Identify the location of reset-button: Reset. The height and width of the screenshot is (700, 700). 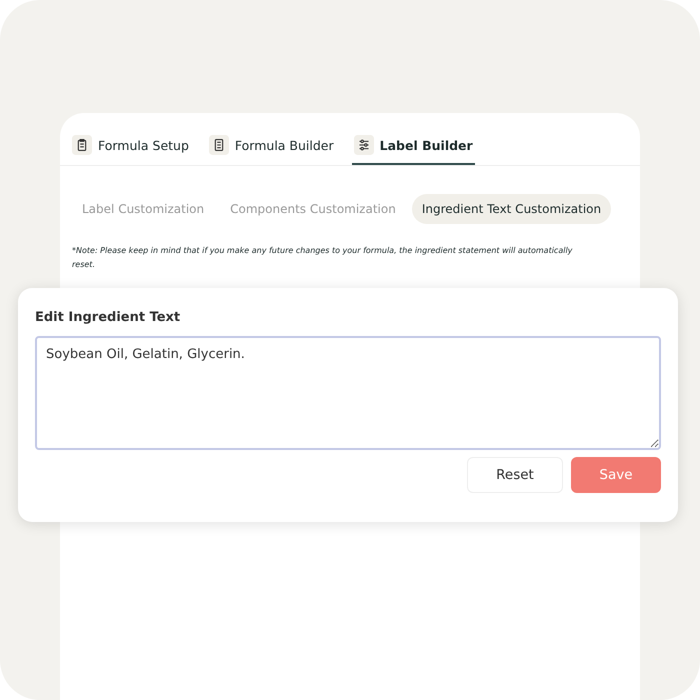
(515, 475).